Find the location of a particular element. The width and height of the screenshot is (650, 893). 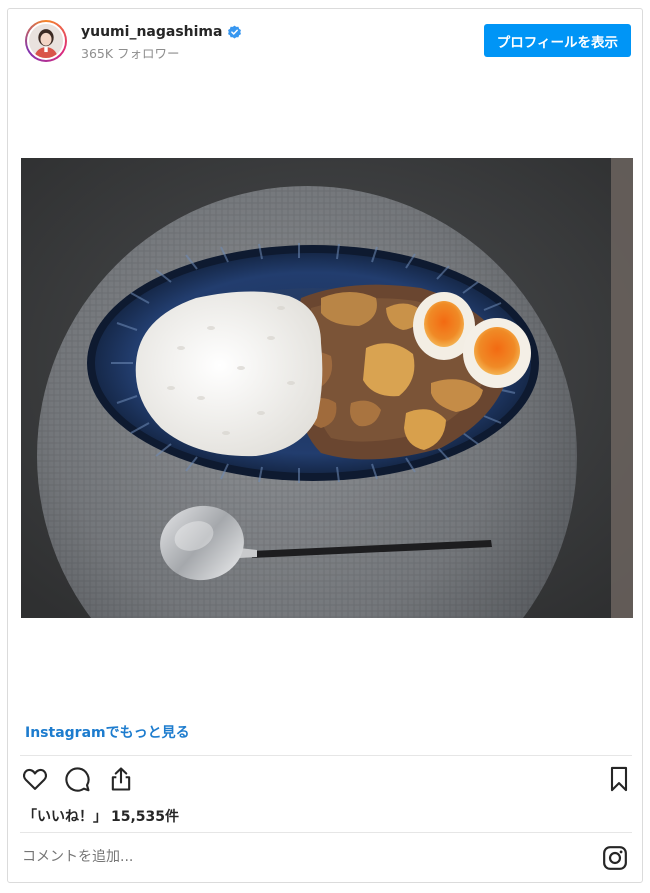

post-header: yuumi_nagashima 365K フォロワー プロフィールを表示 is located at coordinates (325, 40).